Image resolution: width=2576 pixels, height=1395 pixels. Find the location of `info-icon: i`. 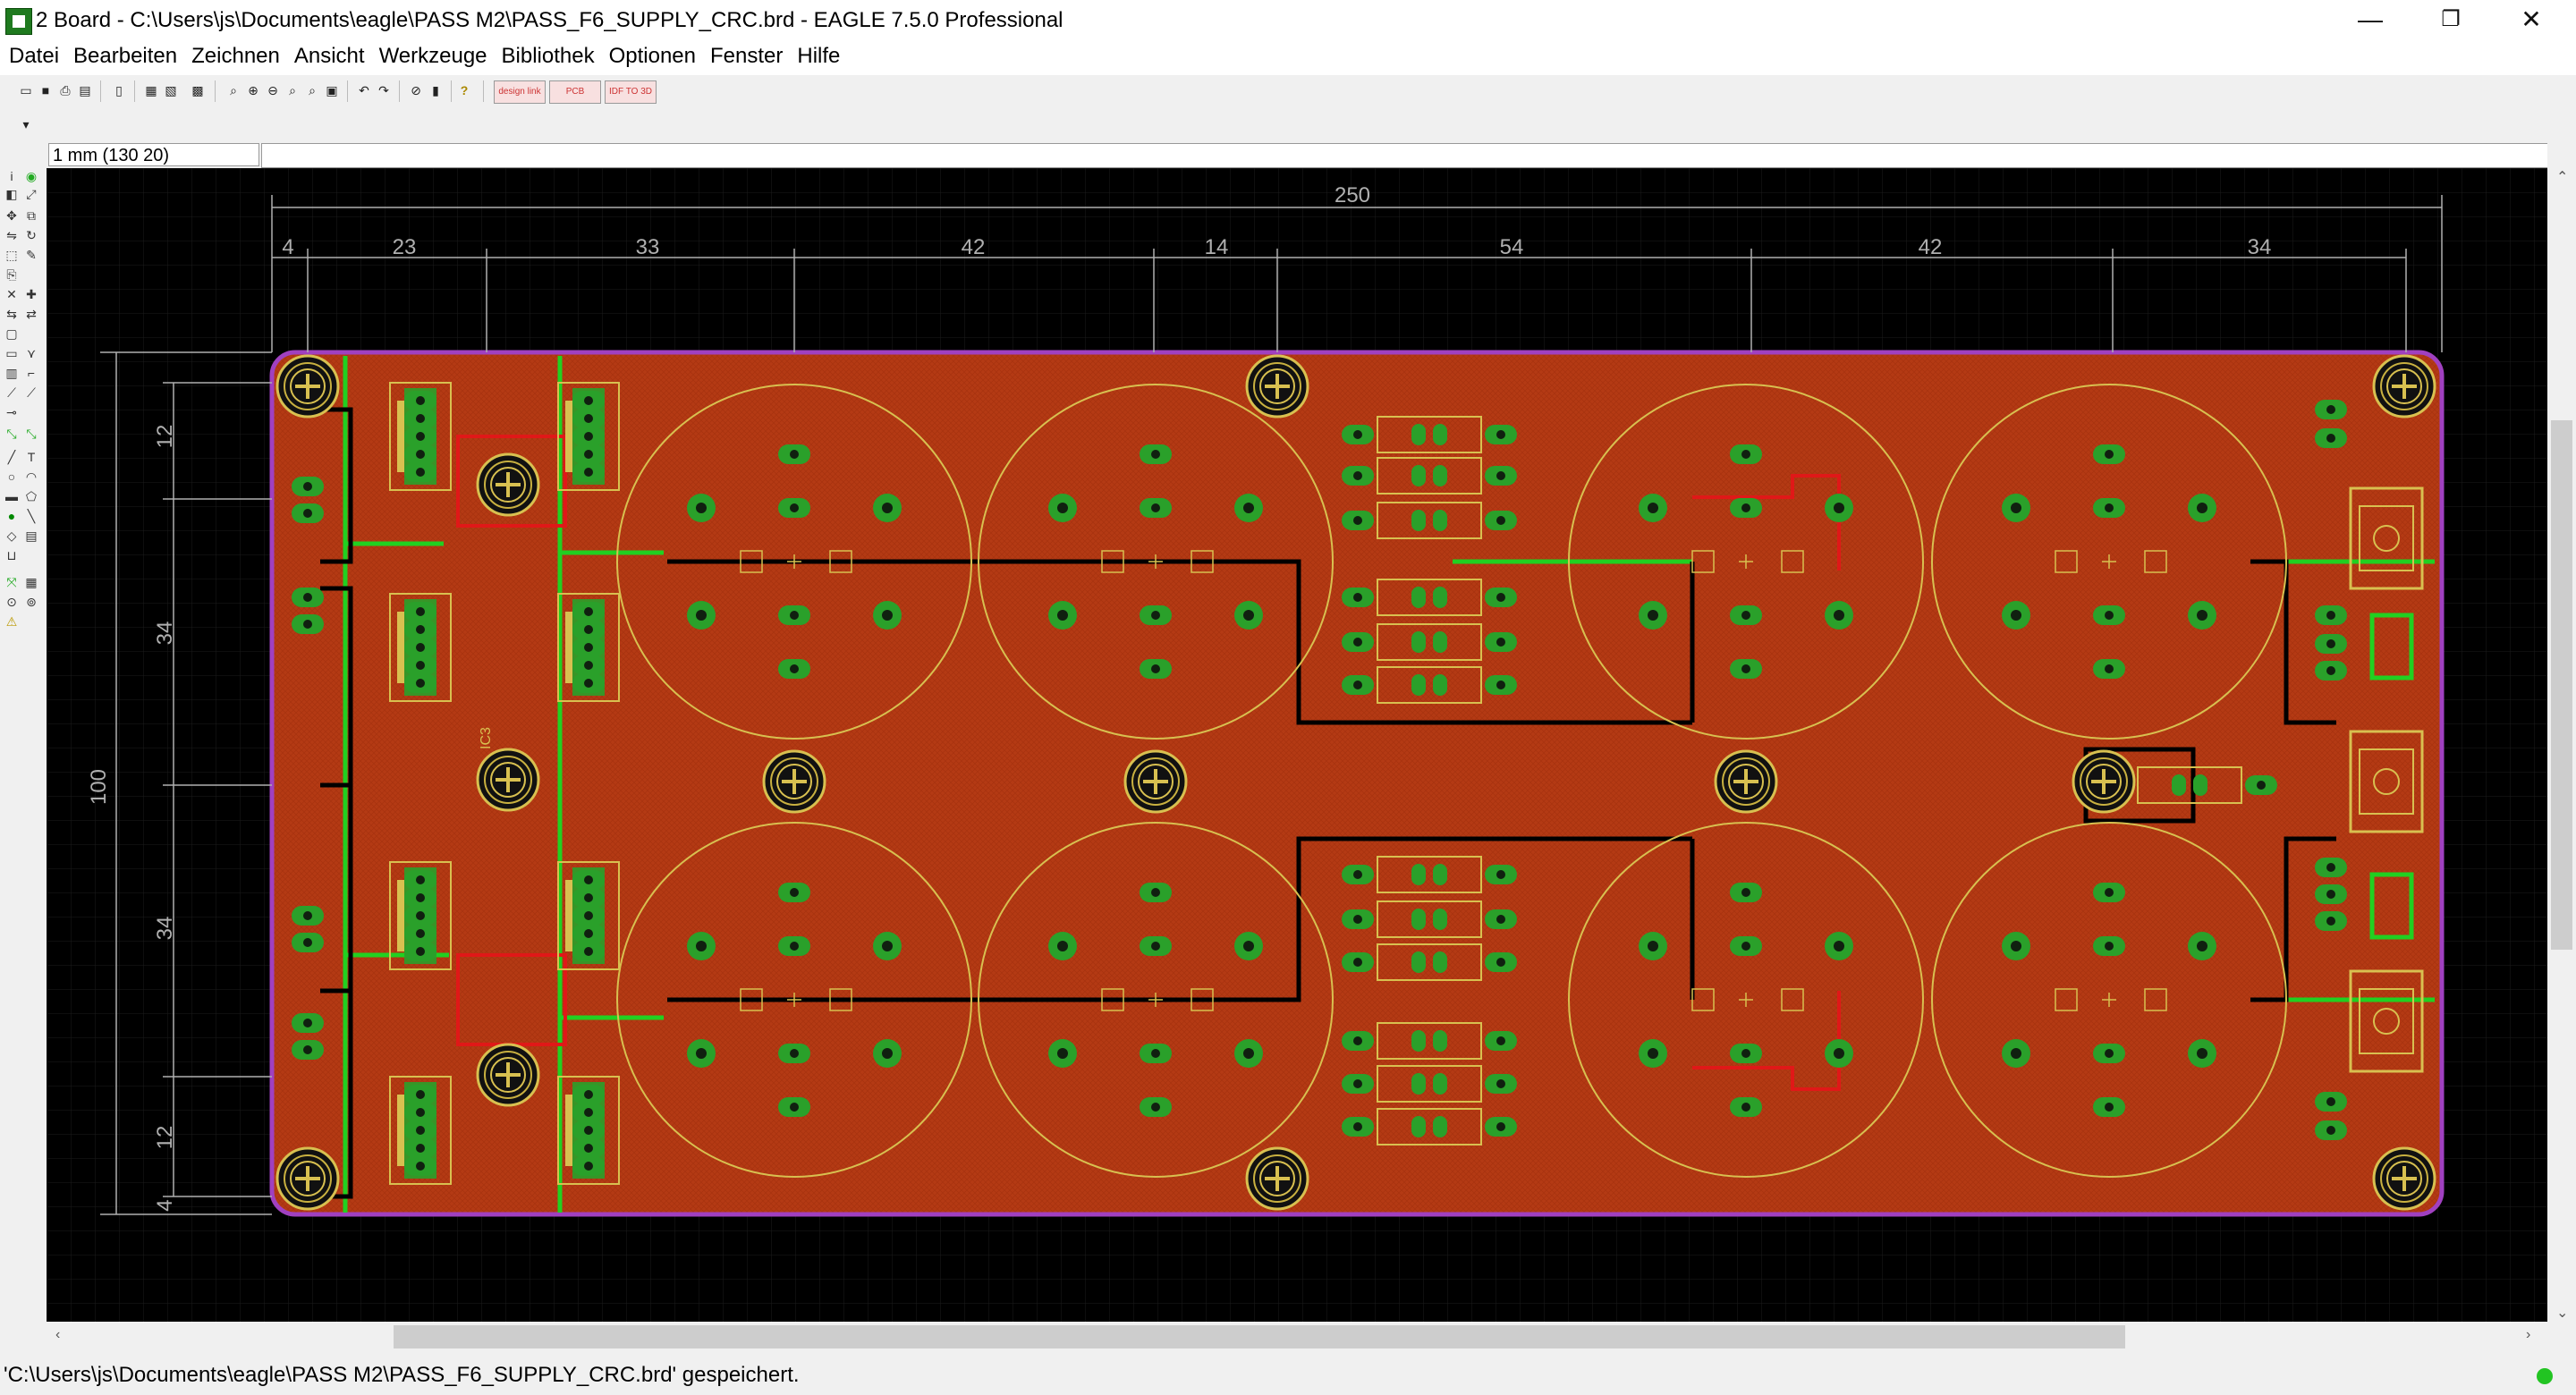

info-icon: i is located at coordinates (12, 176).